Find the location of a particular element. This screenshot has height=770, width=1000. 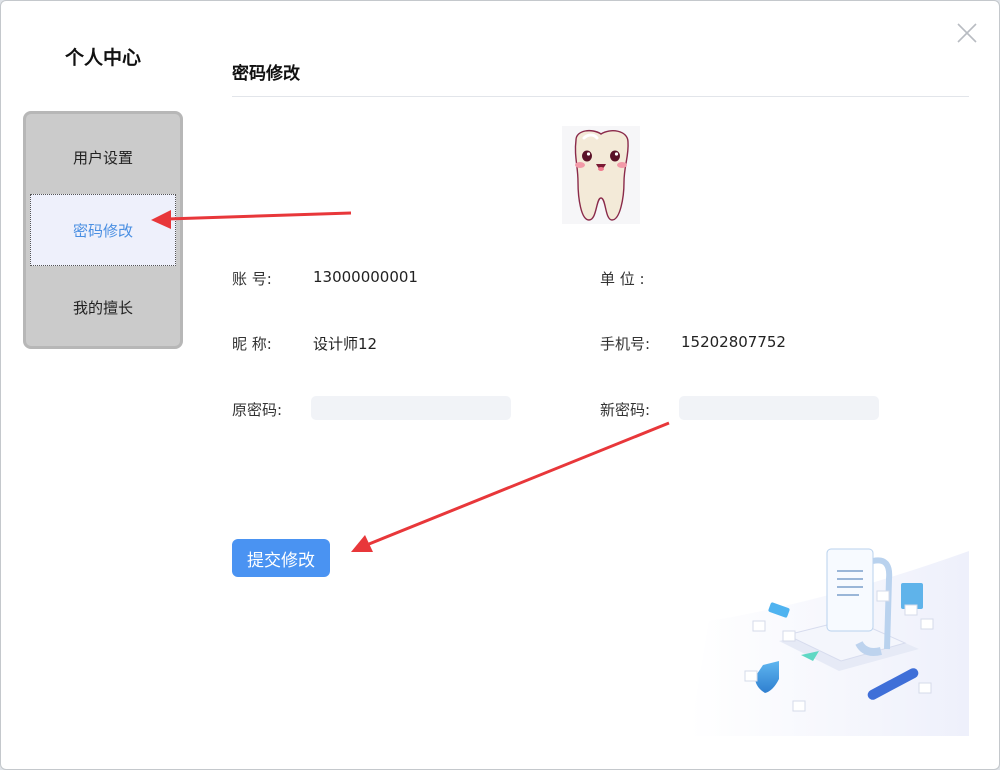

account-value: 13000000001 is located at coordinates (365, 277).